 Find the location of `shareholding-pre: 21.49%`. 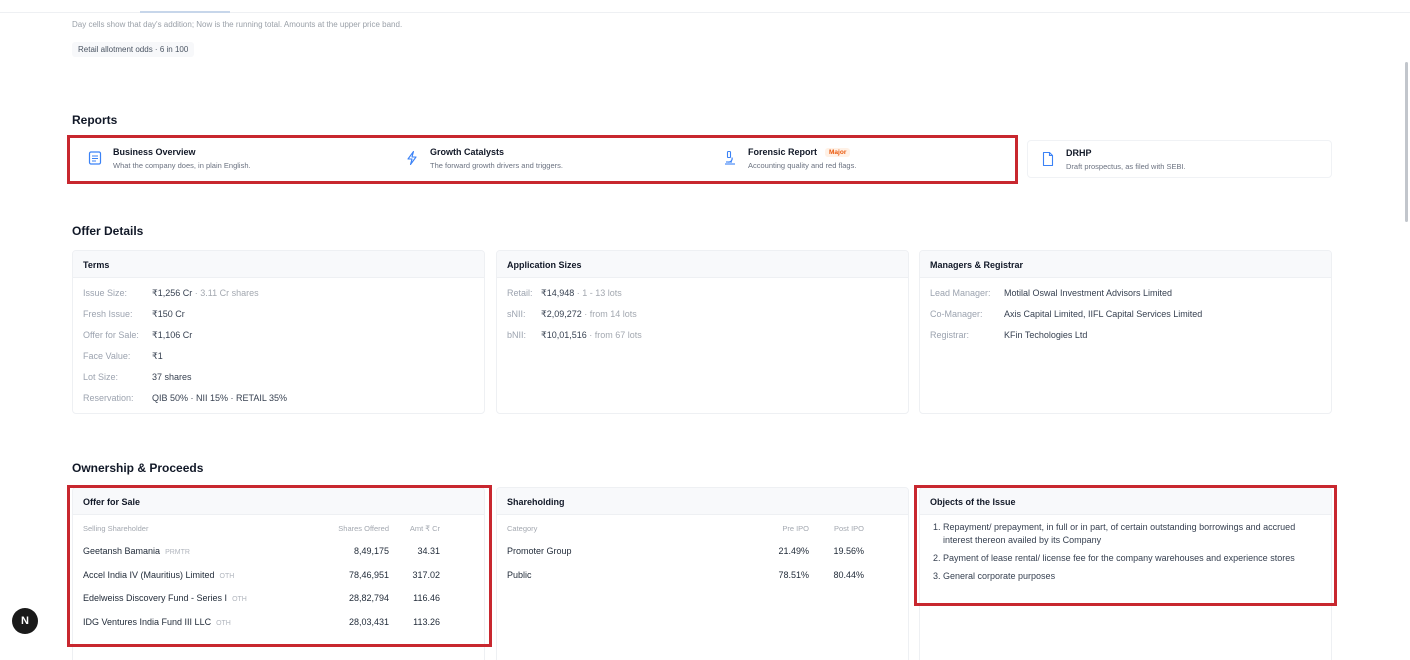

shareholding-pre: 21.49% is located at coordinates (793, 551).